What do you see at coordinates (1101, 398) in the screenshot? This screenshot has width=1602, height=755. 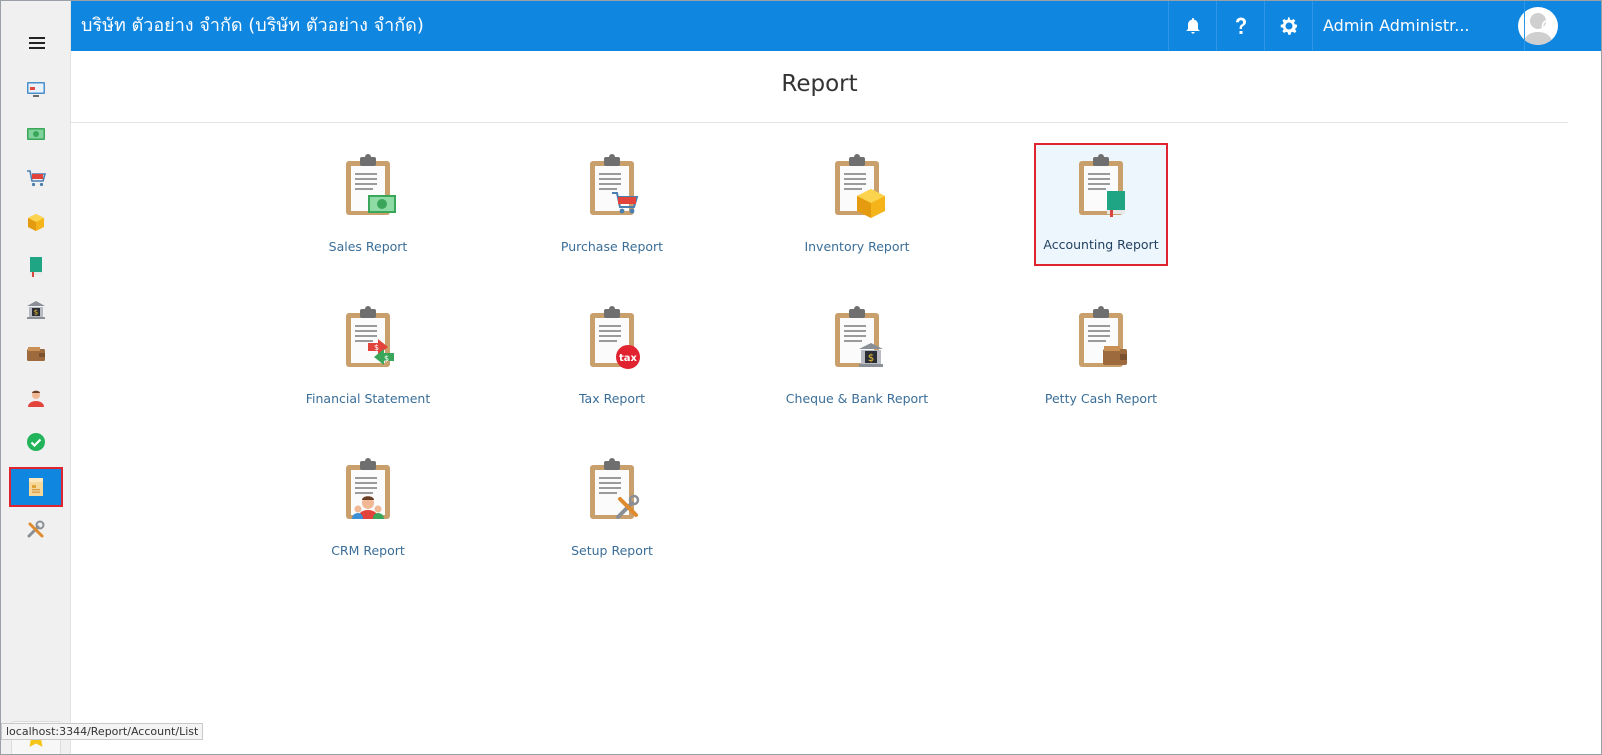 I see `report-label: Petty Cash Report` at bounding box center [1101, 398].